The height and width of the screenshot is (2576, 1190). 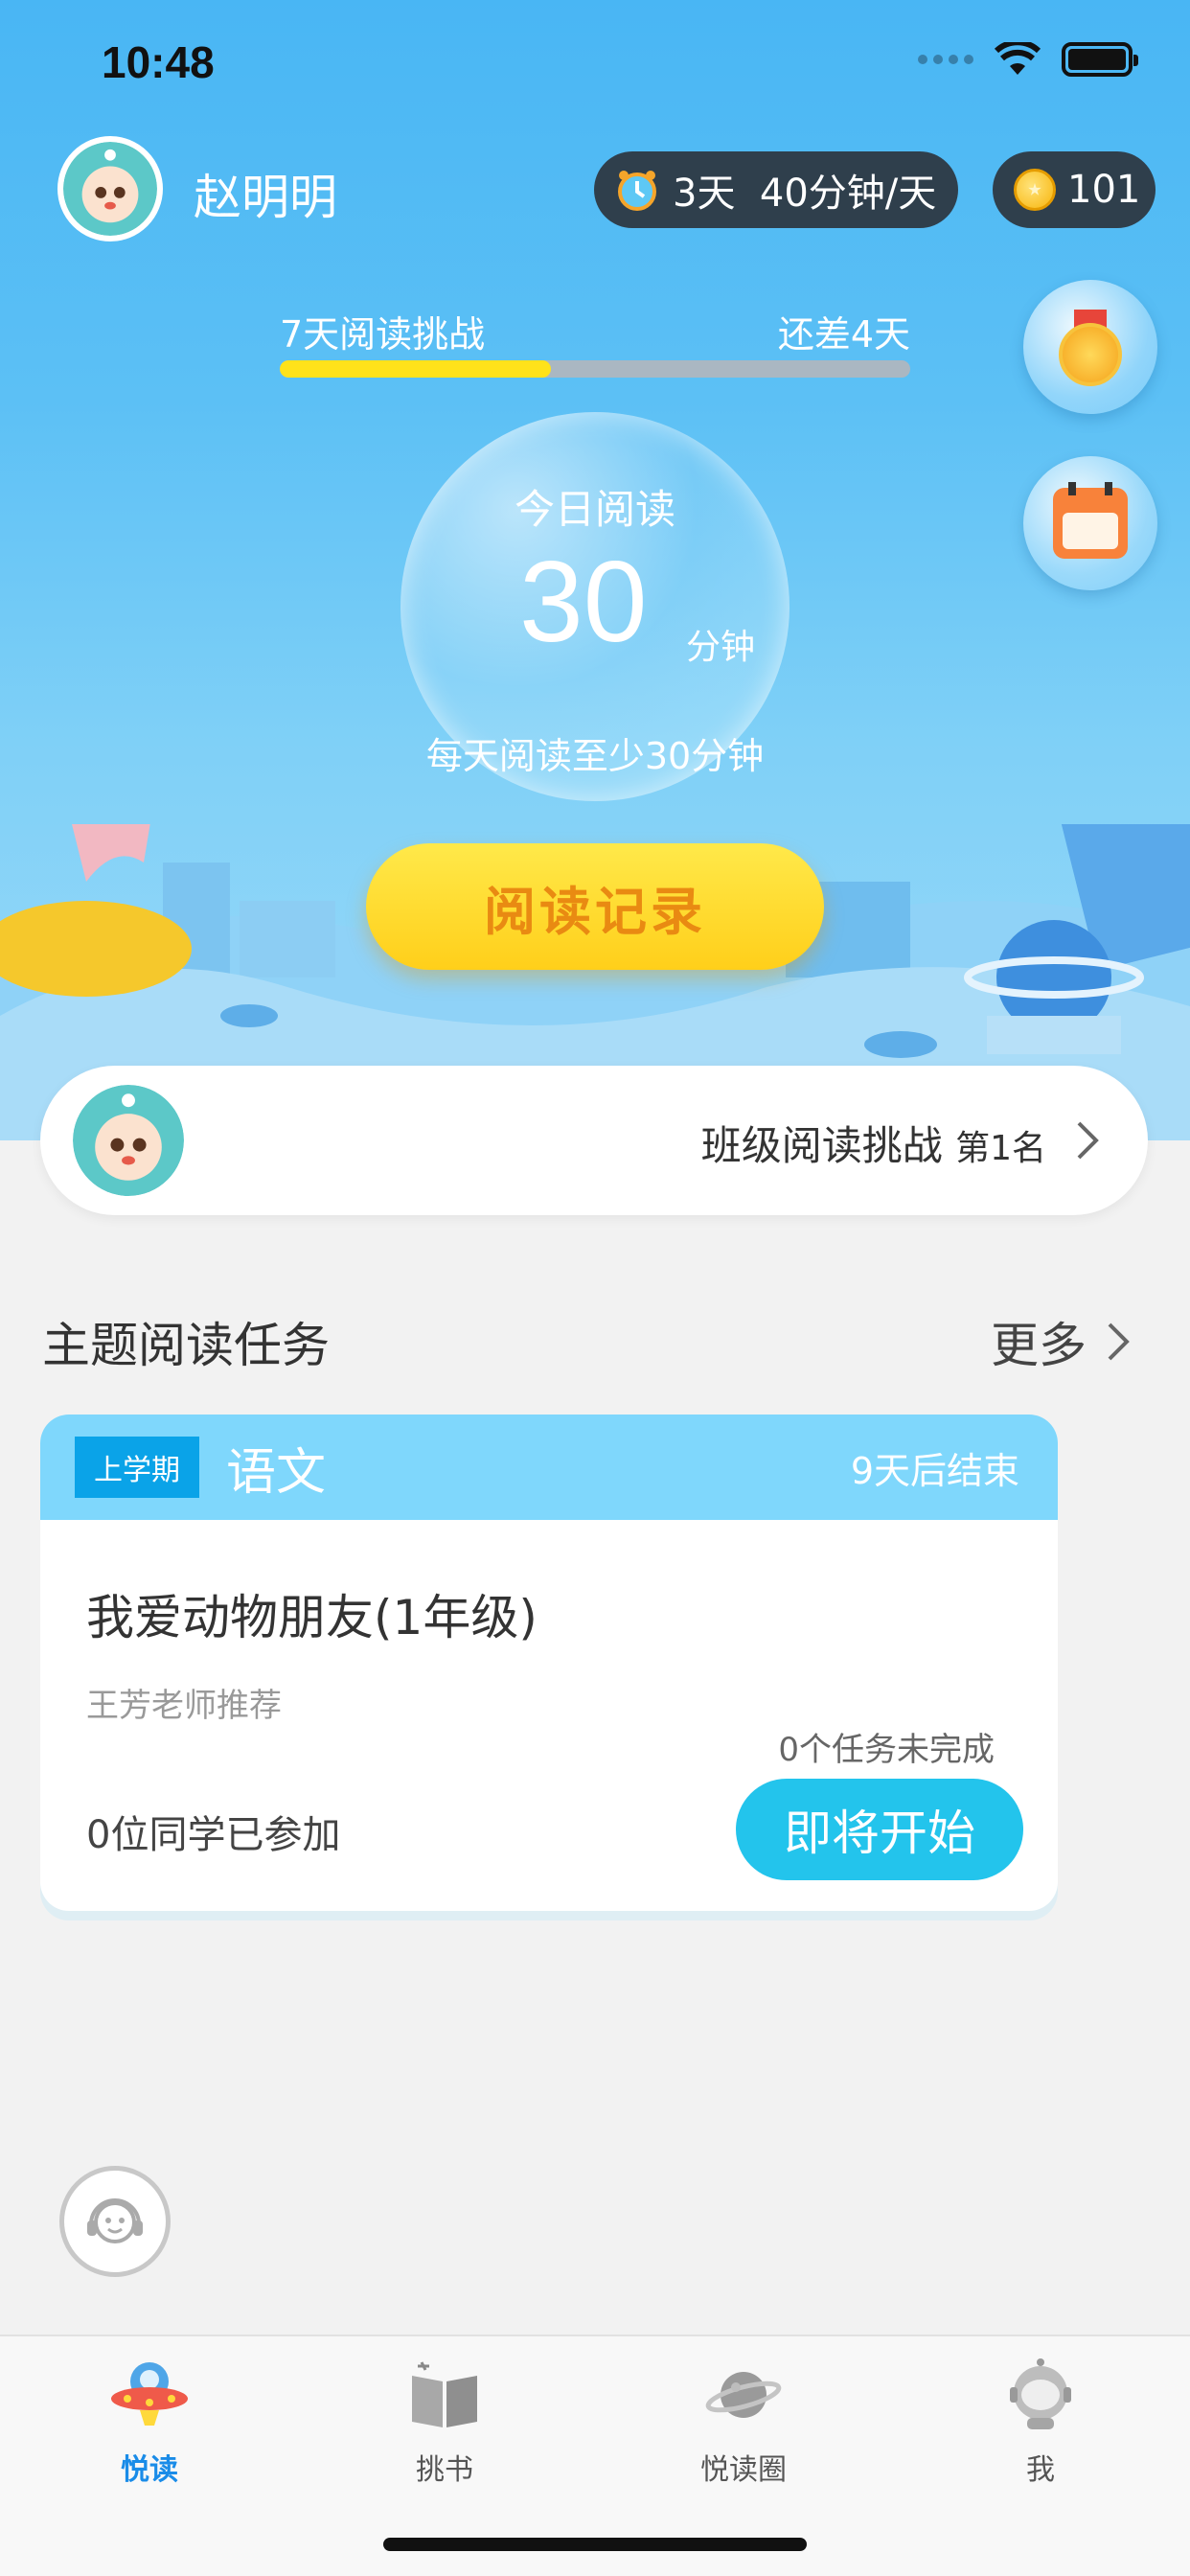 What do you see at coordinates (128, 1140) in the screenshot?
I see `rank-avatar` at bounding box center [128, 1140].